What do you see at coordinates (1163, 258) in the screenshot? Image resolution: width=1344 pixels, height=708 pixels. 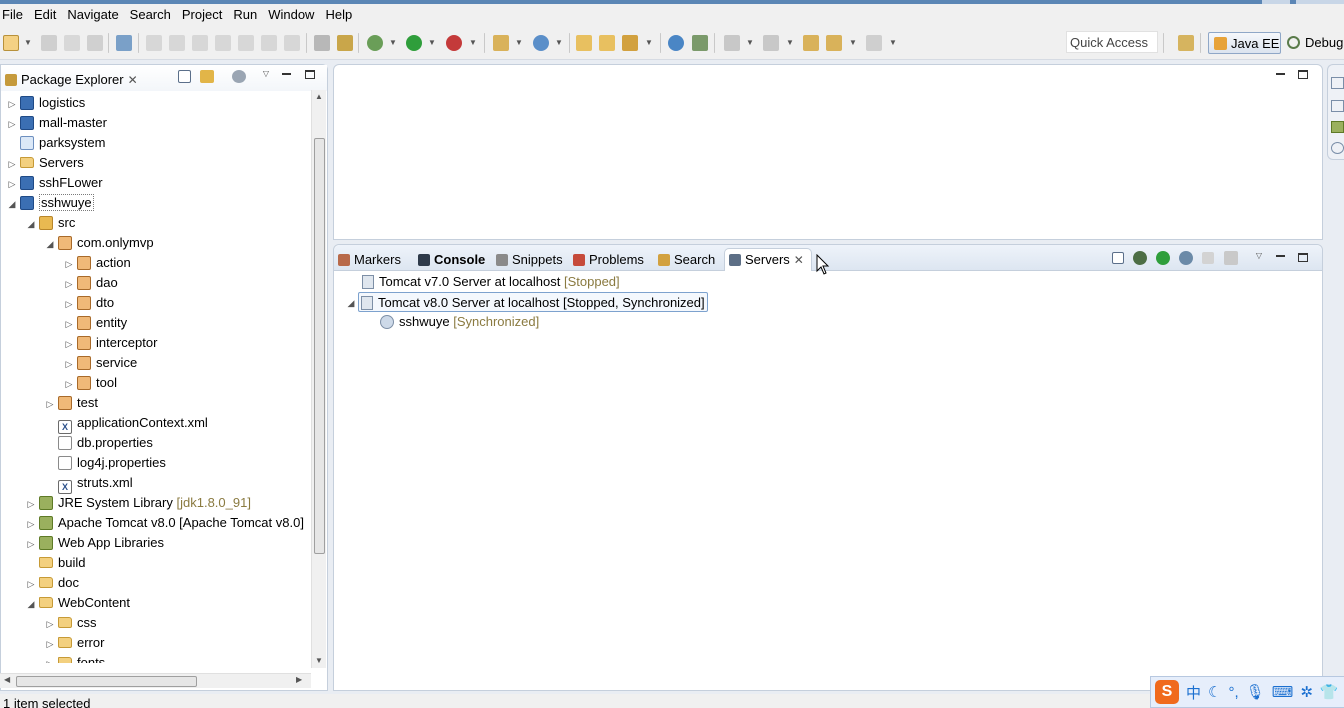 I see `start-server-icon` at bounding box center [1163, 258].